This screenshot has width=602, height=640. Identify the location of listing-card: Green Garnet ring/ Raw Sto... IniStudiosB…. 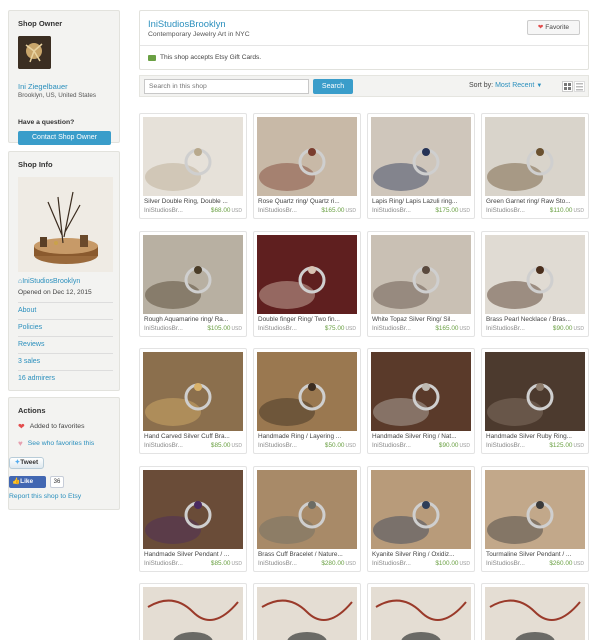
(535, 166).